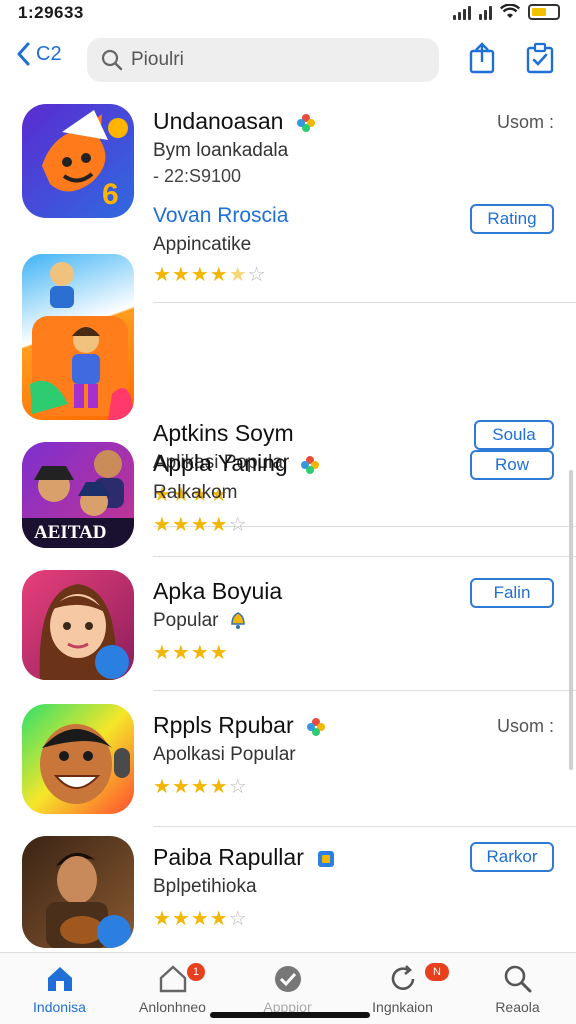 Image resolution: width=576 pixels, height=1024 pixels. I want to click on app-name: Aptkins Soym, so click(223, 433).